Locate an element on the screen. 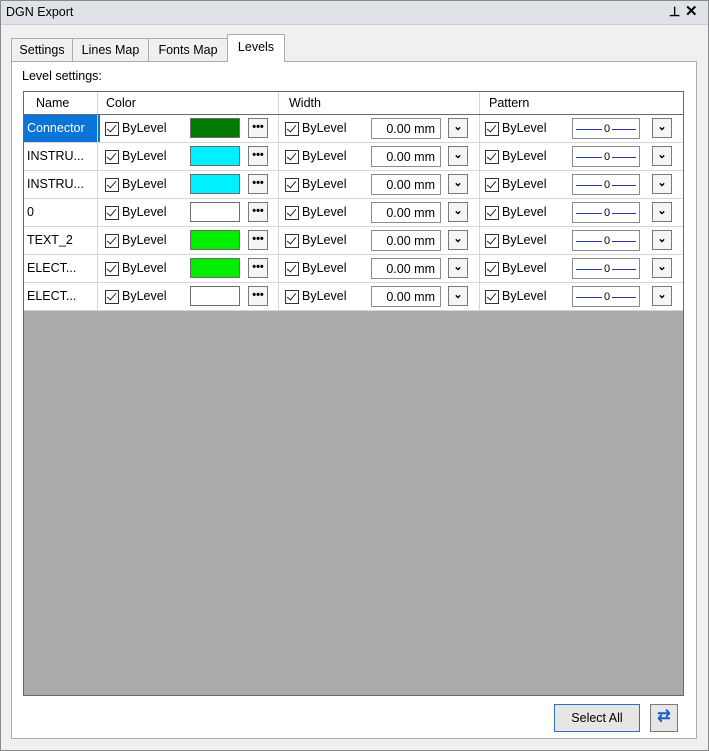 Image resolution: width=709 pixels, height=751 pixels. refresh-icon: ⇄ is located at coordinates (664, 718).